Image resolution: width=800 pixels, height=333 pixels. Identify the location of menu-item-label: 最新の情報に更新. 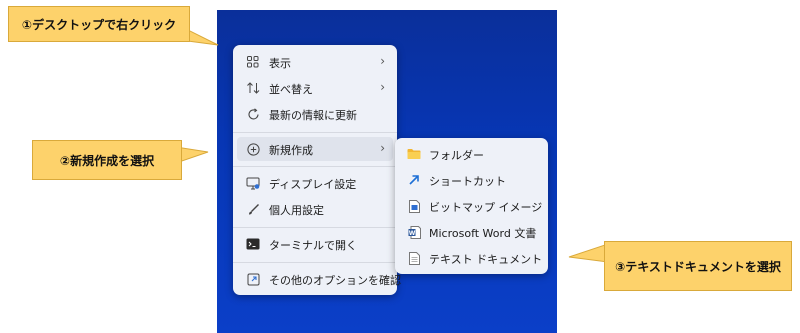
(313, 115).